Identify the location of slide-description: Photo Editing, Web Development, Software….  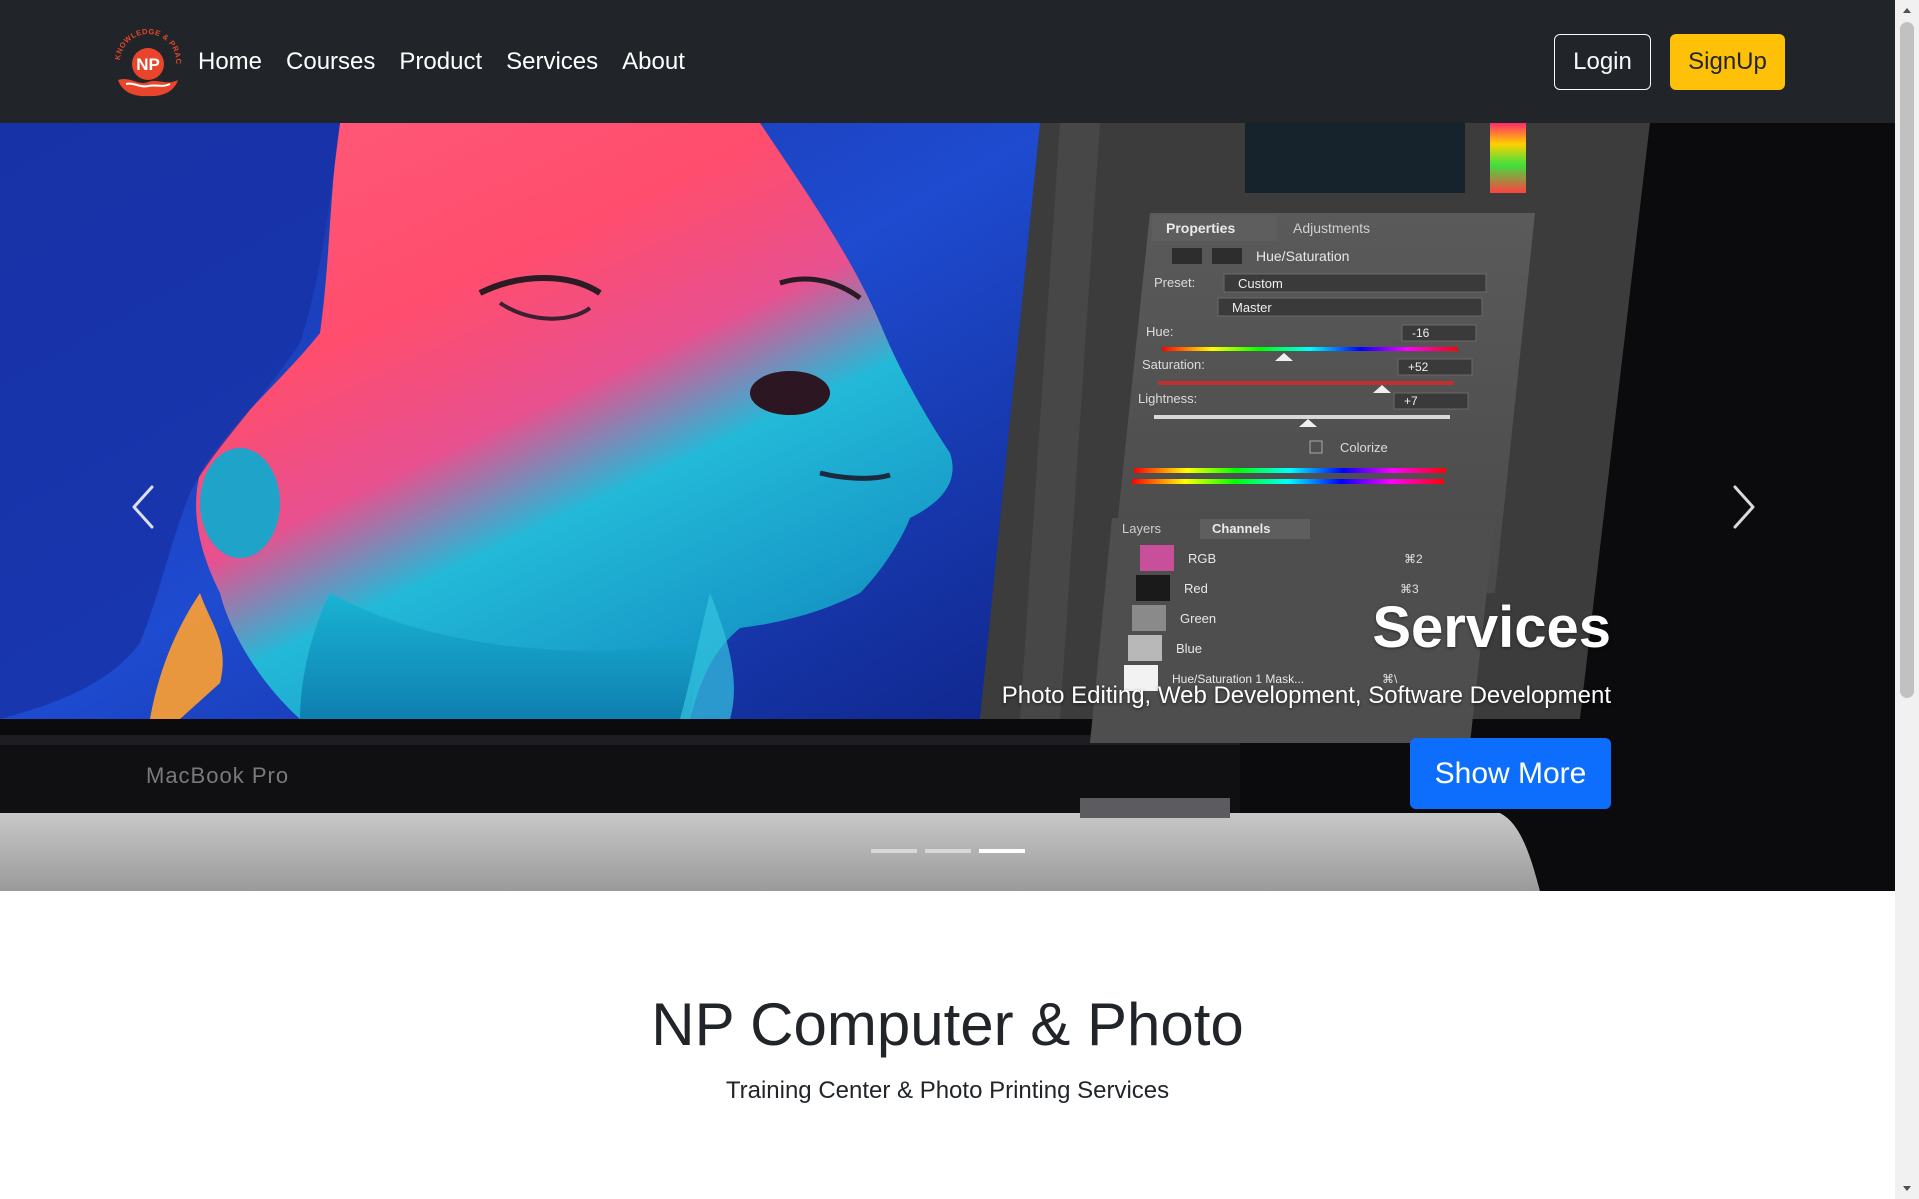
(1306, 695).